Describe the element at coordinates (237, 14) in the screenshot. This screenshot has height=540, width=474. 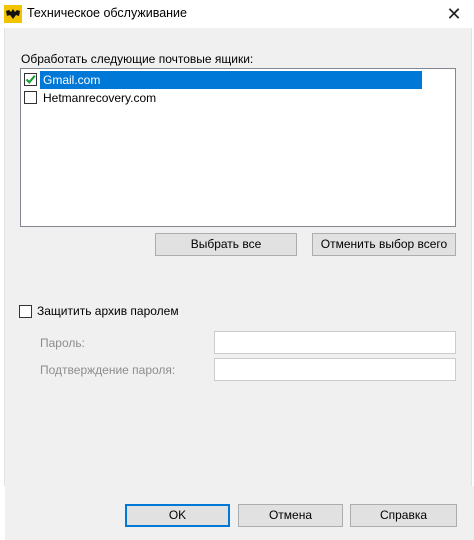
I see `title-bar: Техническое обслуживание ✕` at that location.